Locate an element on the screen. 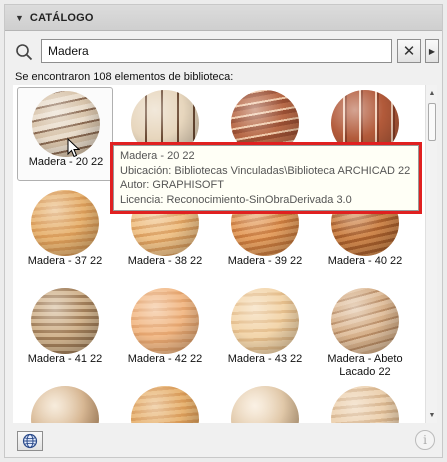  library-globe-button is located at coordinates (30, 441).